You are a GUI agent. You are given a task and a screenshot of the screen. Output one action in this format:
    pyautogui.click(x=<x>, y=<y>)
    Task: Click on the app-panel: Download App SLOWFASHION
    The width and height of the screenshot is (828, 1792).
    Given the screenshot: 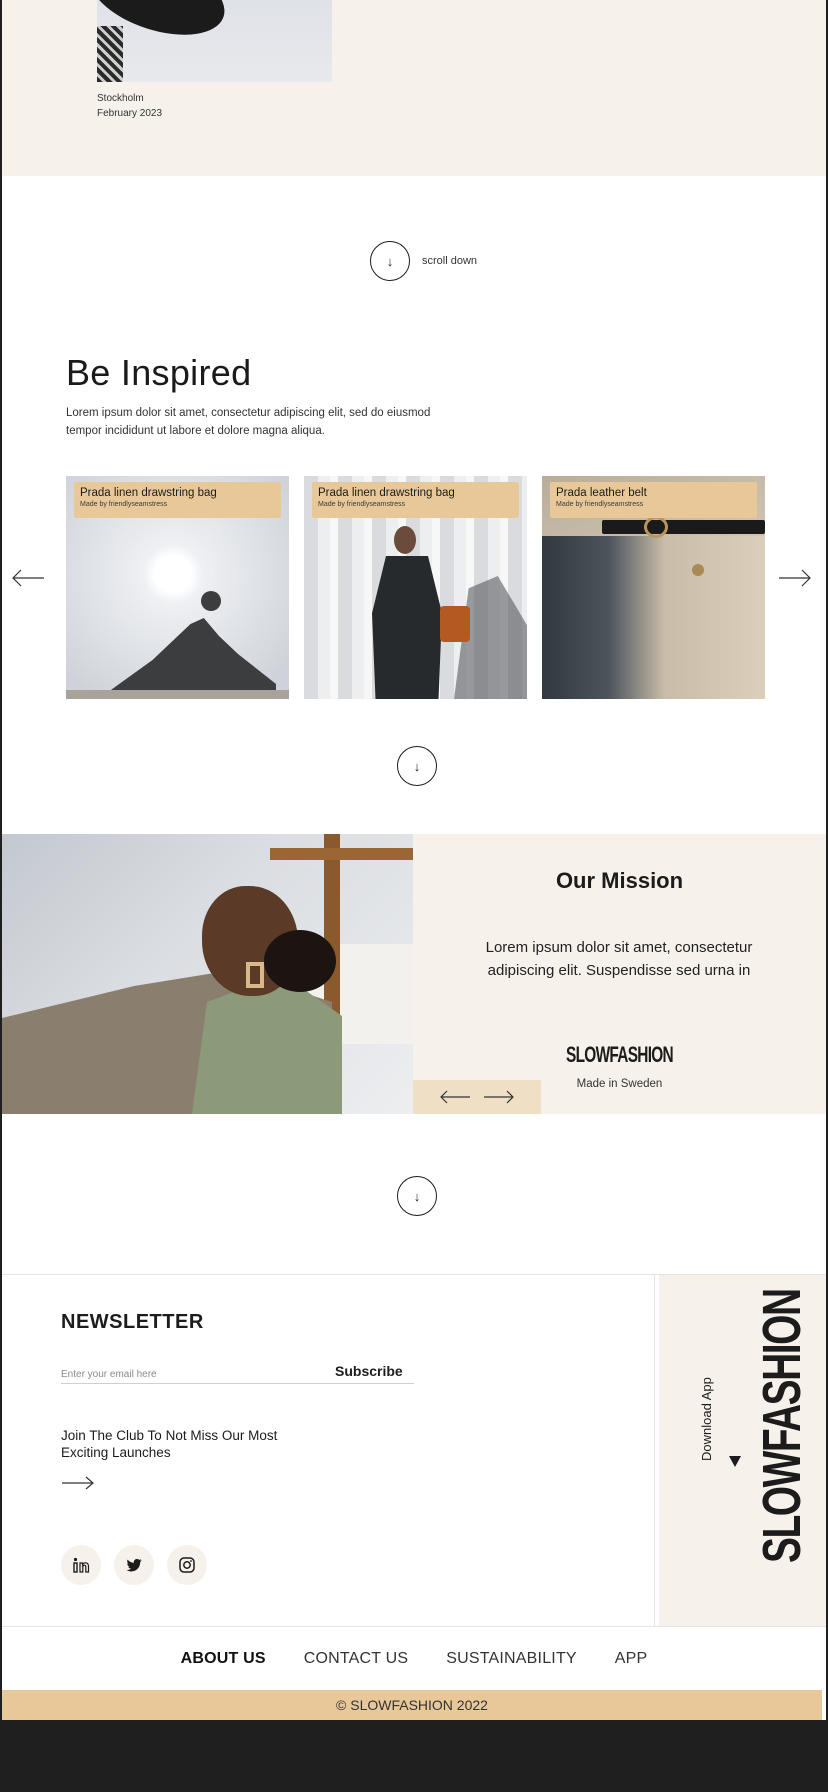 What is the action you would take?
    pyautogui.click(x=742, y=1451)
    